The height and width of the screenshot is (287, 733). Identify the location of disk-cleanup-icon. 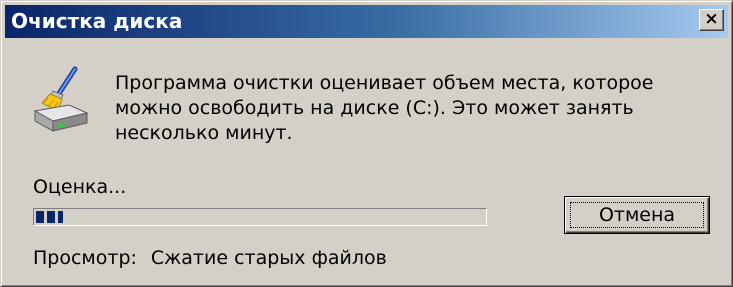
(61, 100).